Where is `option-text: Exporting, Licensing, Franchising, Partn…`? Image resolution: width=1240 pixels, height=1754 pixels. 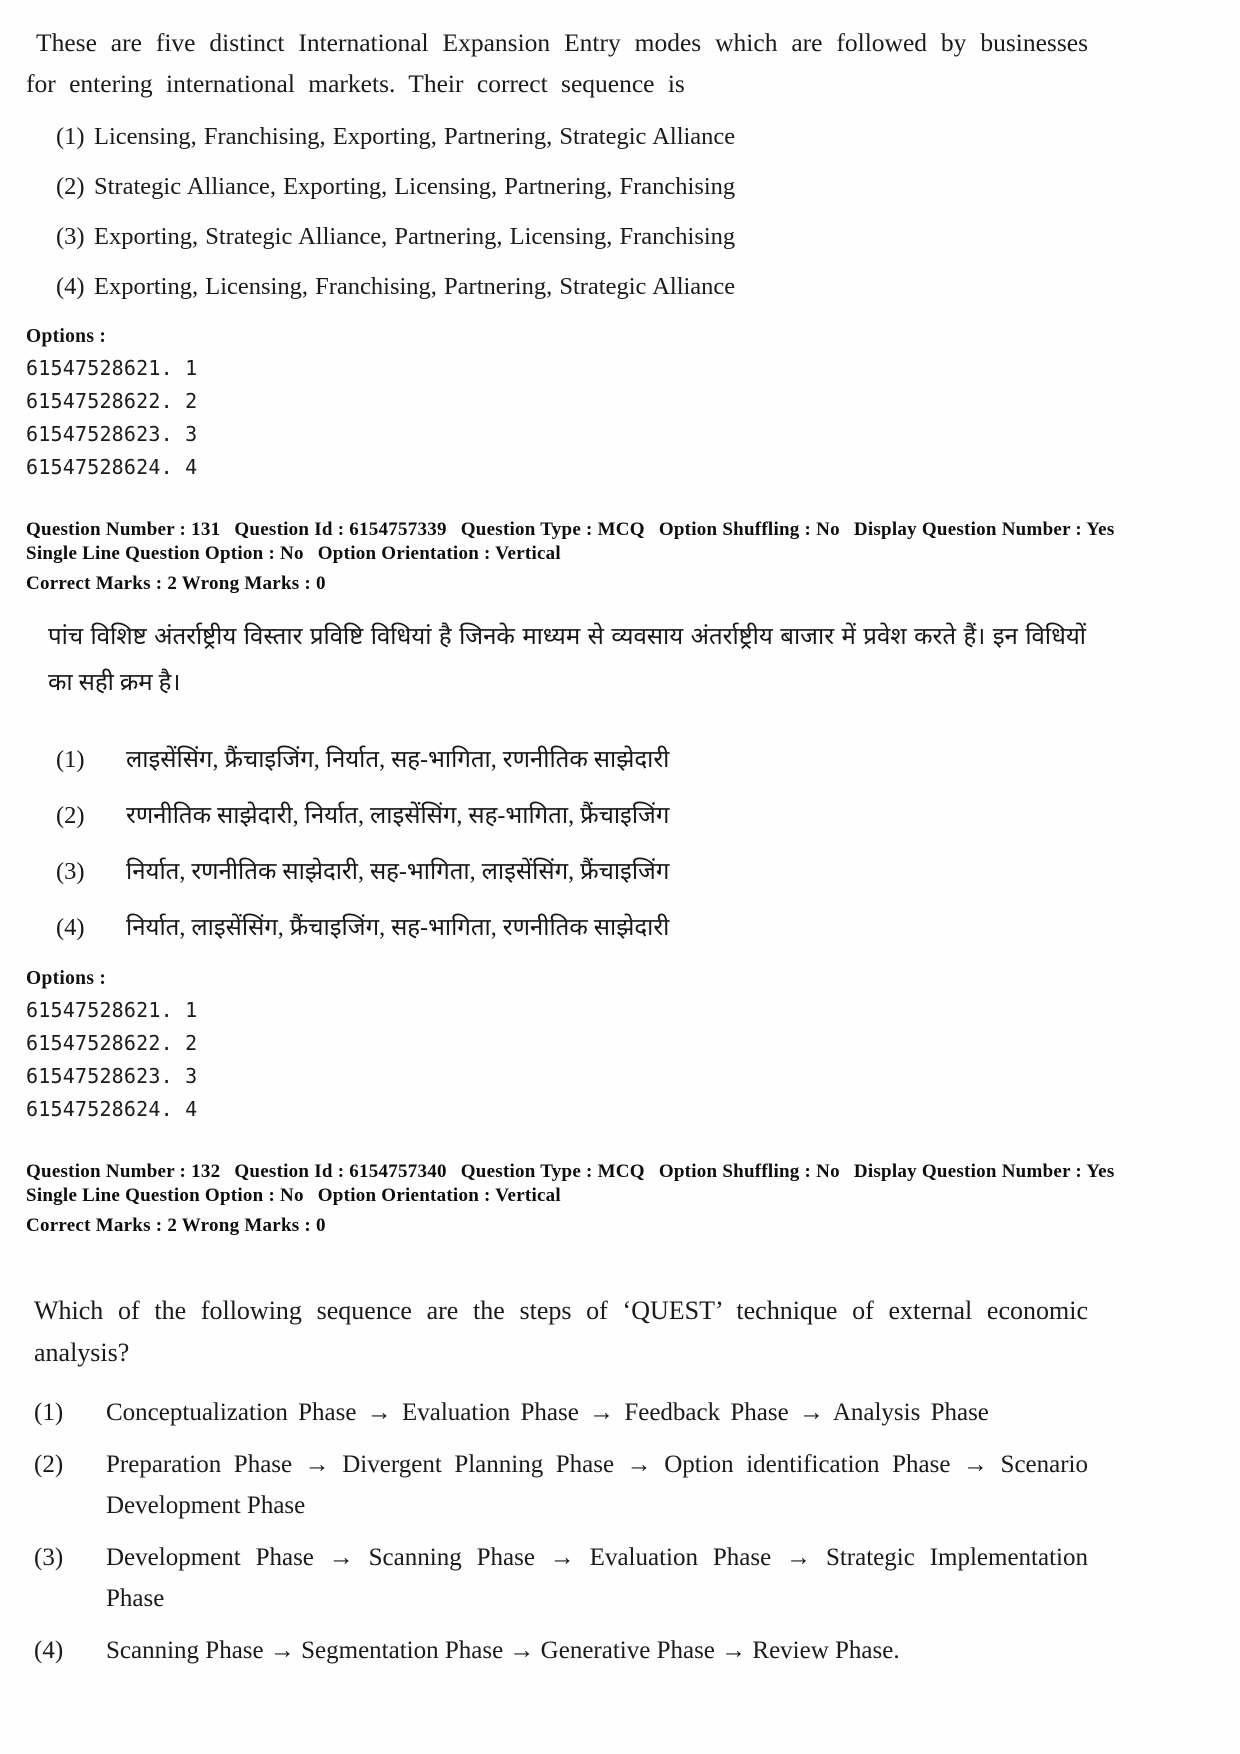
option-text: Exporting, Licensing, Franchising, Partn… is located at coordinates (415, 286).